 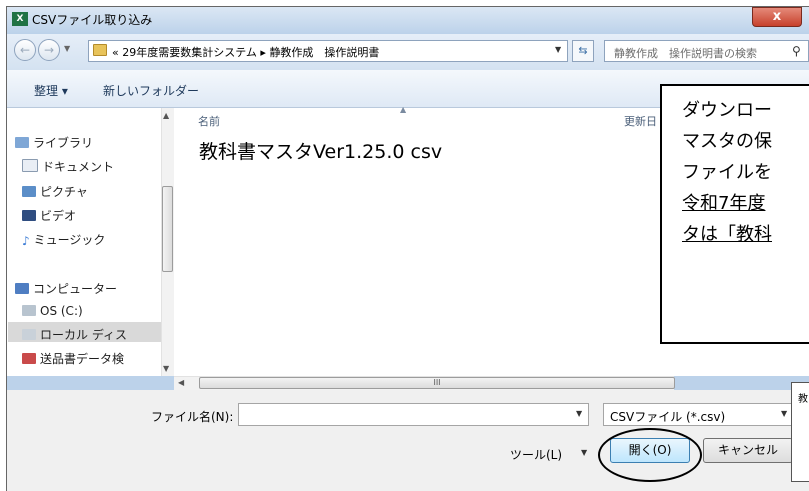 What do you see at coordinates (29, 191) in the screenshot?
I see `picture-icon` at bounding box center [29, 191].